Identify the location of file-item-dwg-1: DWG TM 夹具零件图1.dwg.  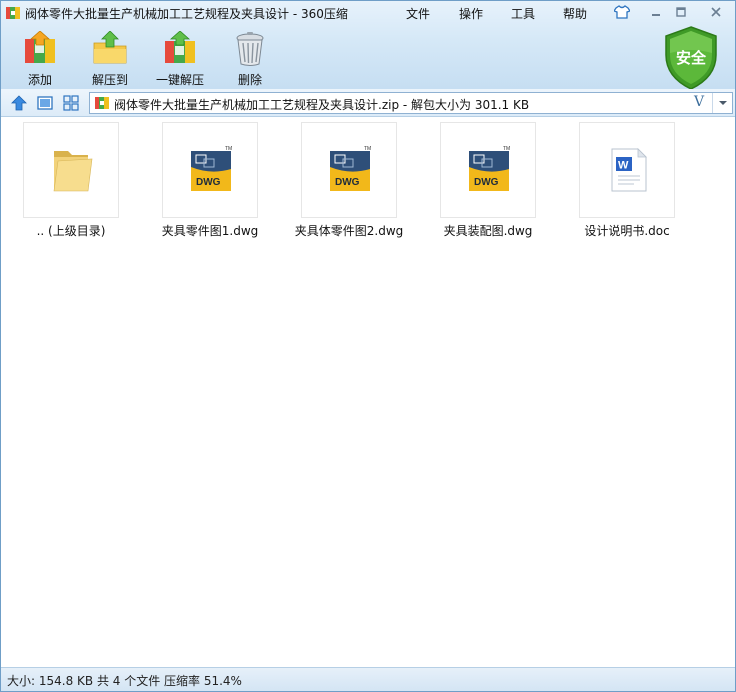
(210, 181).